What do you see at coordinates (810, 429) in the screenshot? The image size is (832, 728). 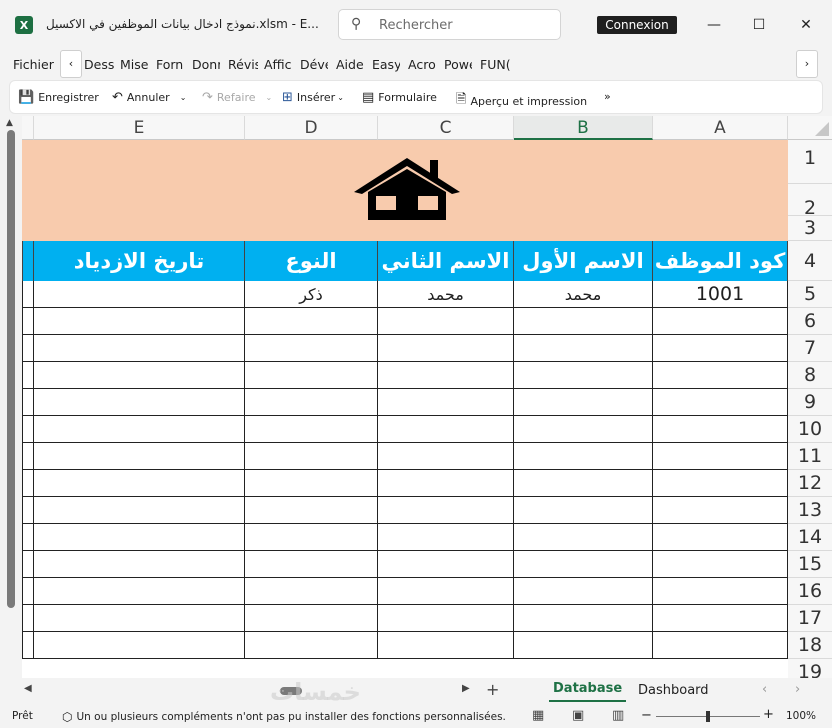 I see `row-header: 10` at bounding box center [810, 429].